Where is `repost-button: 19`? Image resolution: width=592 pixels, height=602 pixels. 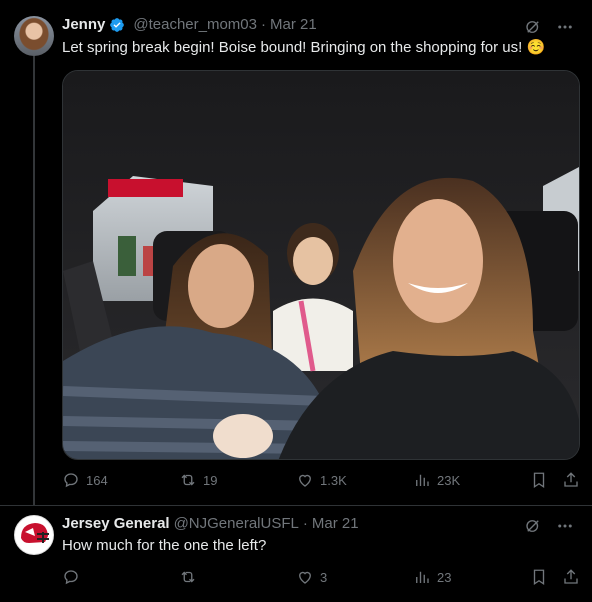 repost-button: 19 is located at coordinates (209, 480).